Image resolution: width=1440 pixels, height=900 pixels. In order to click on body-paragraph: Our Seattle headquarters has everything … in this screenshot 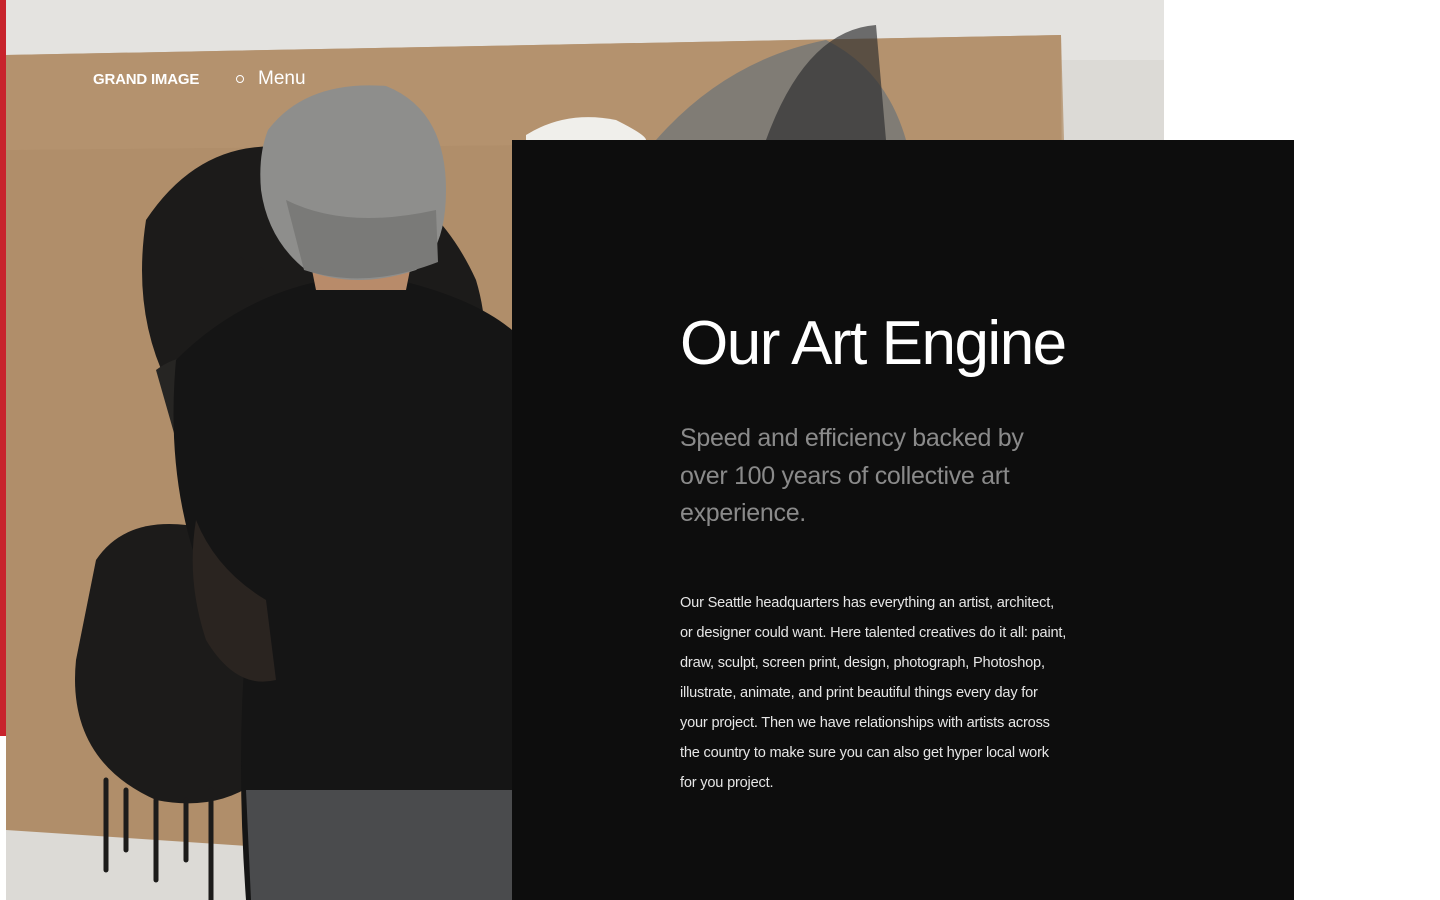, I will do `click(873, 693)`.